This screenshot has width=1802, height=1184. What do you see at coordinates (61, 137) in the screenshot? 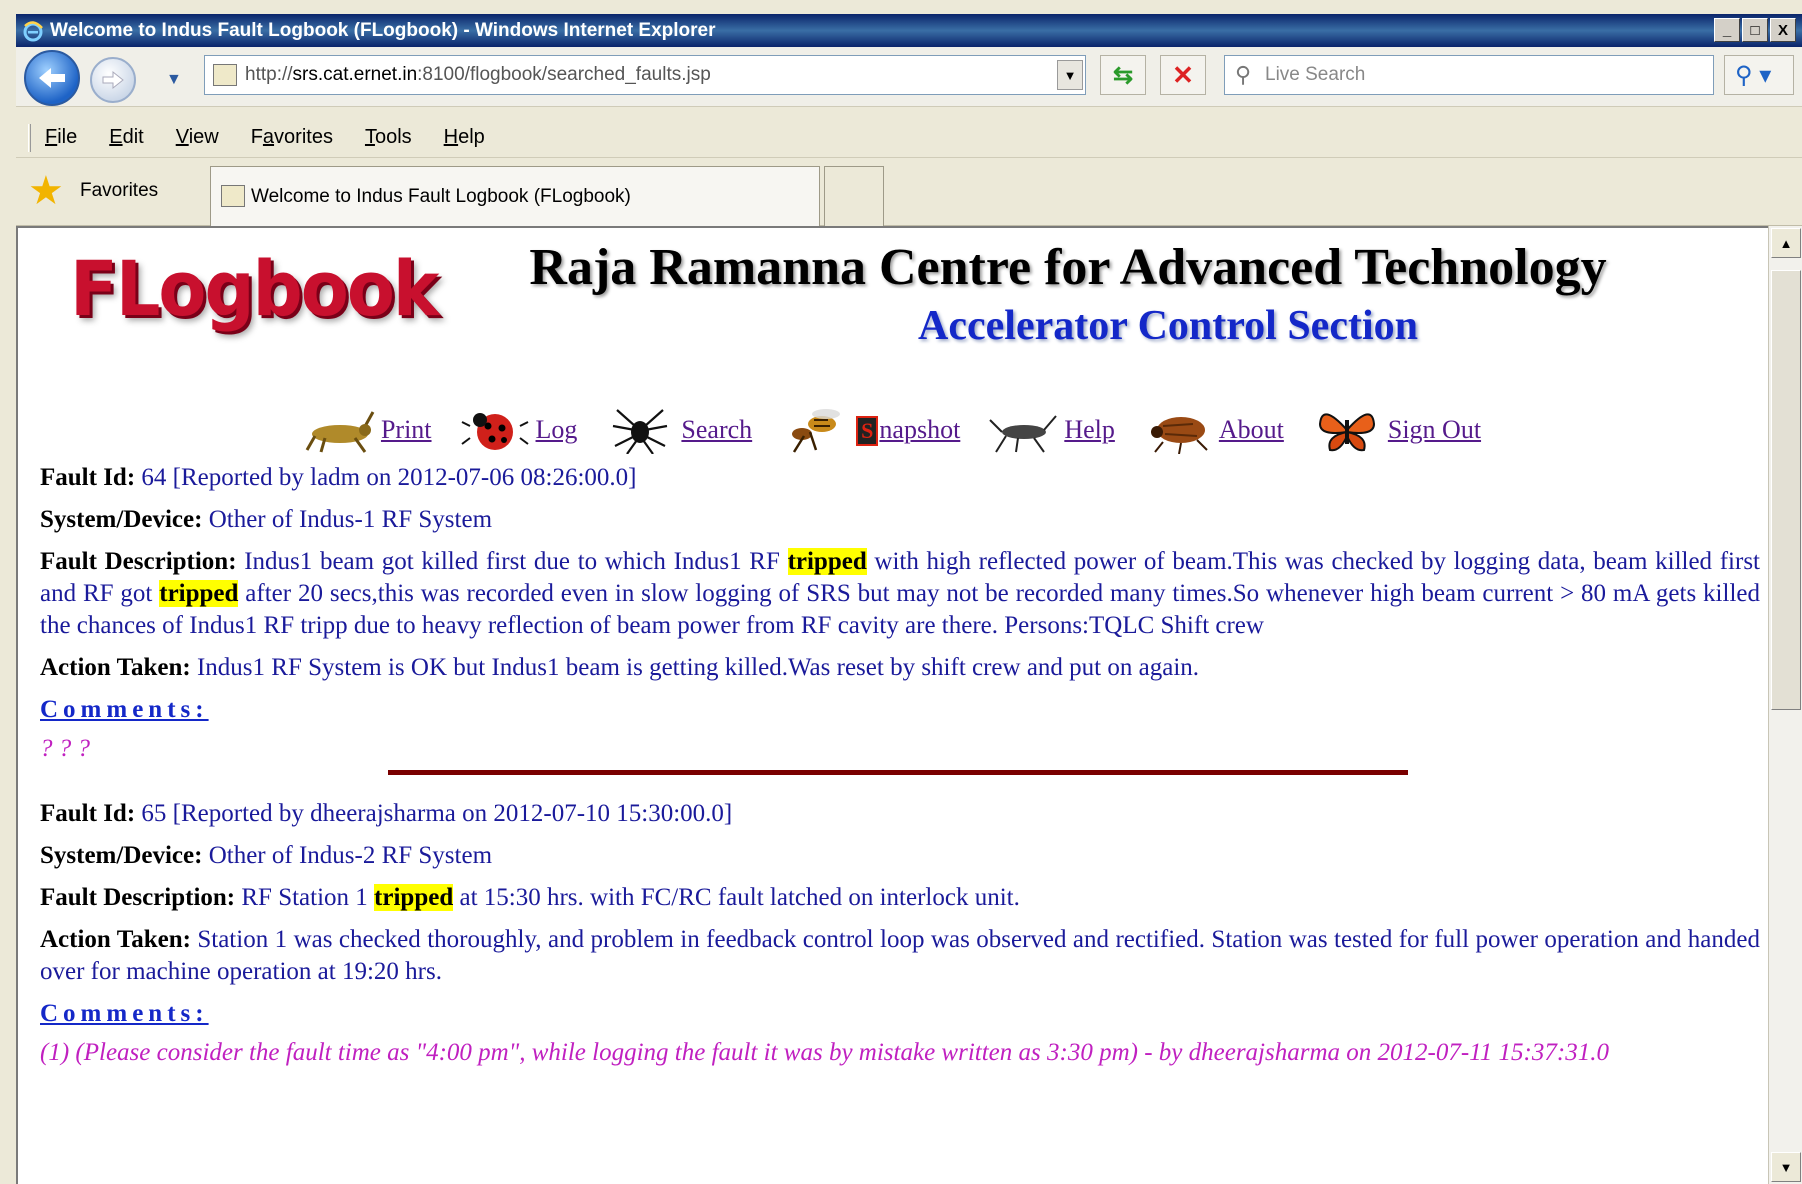
I see `menu-file: File` at bounding box center [61, 137].